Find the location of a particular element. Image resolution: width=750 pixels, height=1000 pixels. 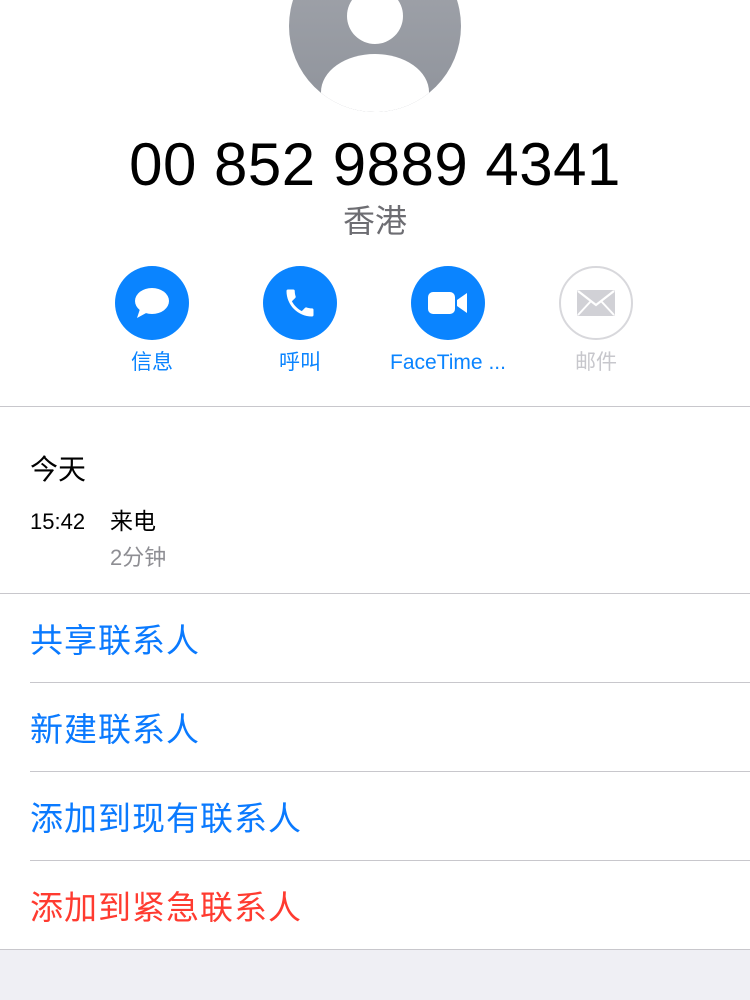

facetime-button-circle is located at coordinates (448, 303).